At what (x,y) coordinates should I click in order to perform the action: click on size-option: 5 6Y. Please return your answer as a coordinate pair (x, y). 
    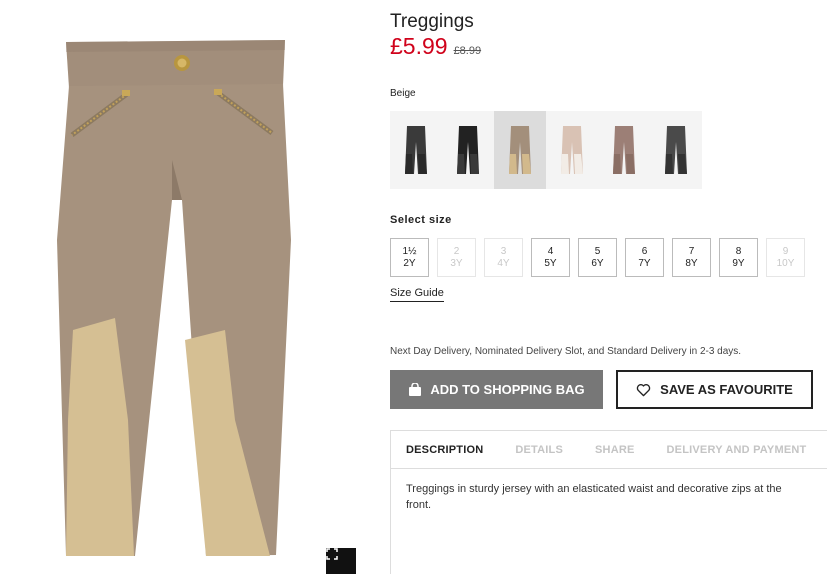
    Looking at the image, I should click on (597, 257).